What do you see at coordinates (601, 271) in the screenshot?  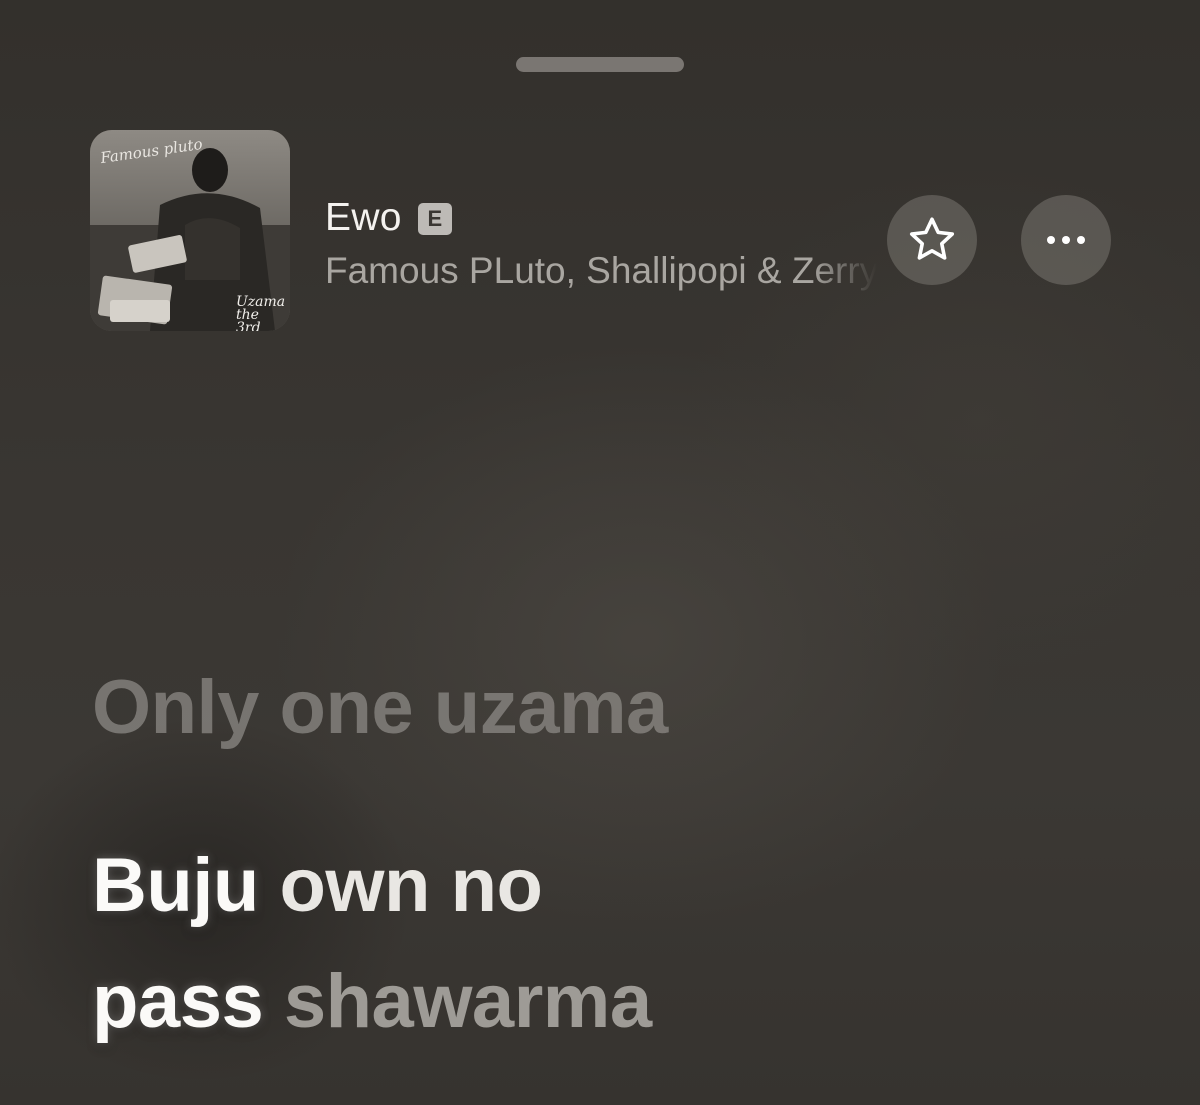 I see `track-artists: Famous PLuto, Shallipopi & Zerrydl` at bounding box center [601, 271].